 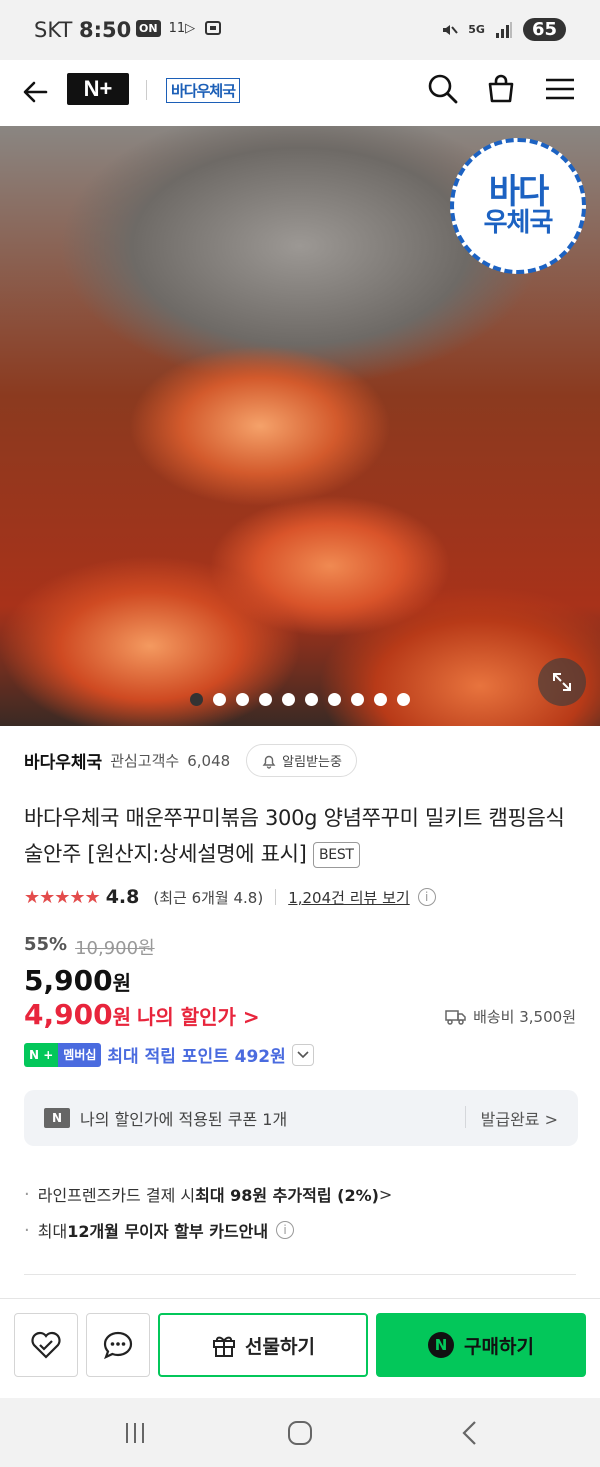 I want to click on section-divider, so click(x=300, y=1274).